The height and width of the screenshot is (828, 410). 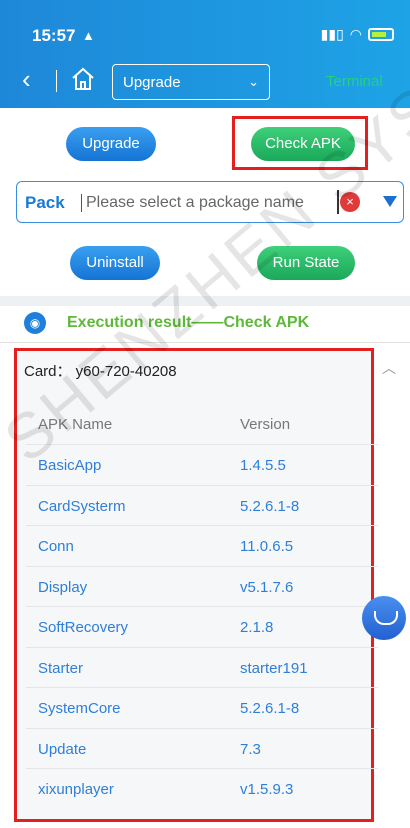 What do you see at coordinates (389, 368) in the screenshot?
I see `chevron-up-icon: ︿` at bounding box center [389, 368].